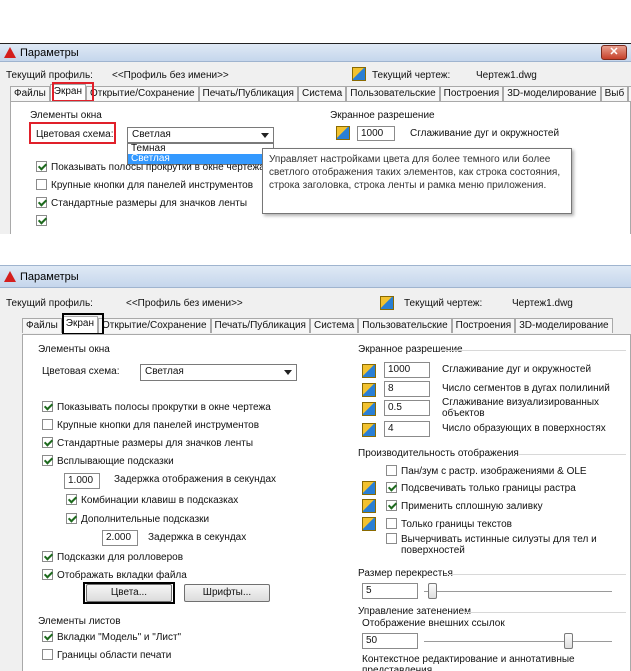 The width and height of the screenshot is (631, 671). I want to click on tab-selection: Выб, so click(614, 93).